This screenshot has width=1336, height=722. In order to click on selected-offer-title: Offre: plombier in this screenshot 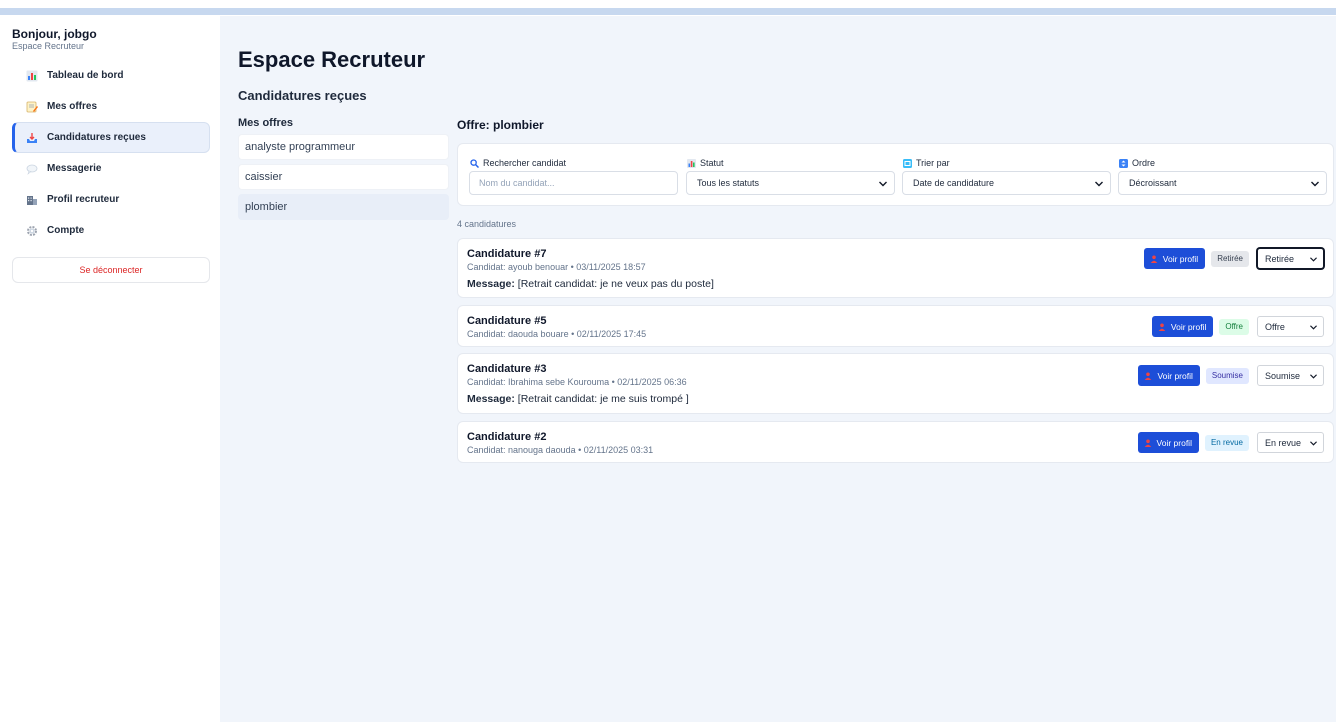, I will do `click(500, 125)`.